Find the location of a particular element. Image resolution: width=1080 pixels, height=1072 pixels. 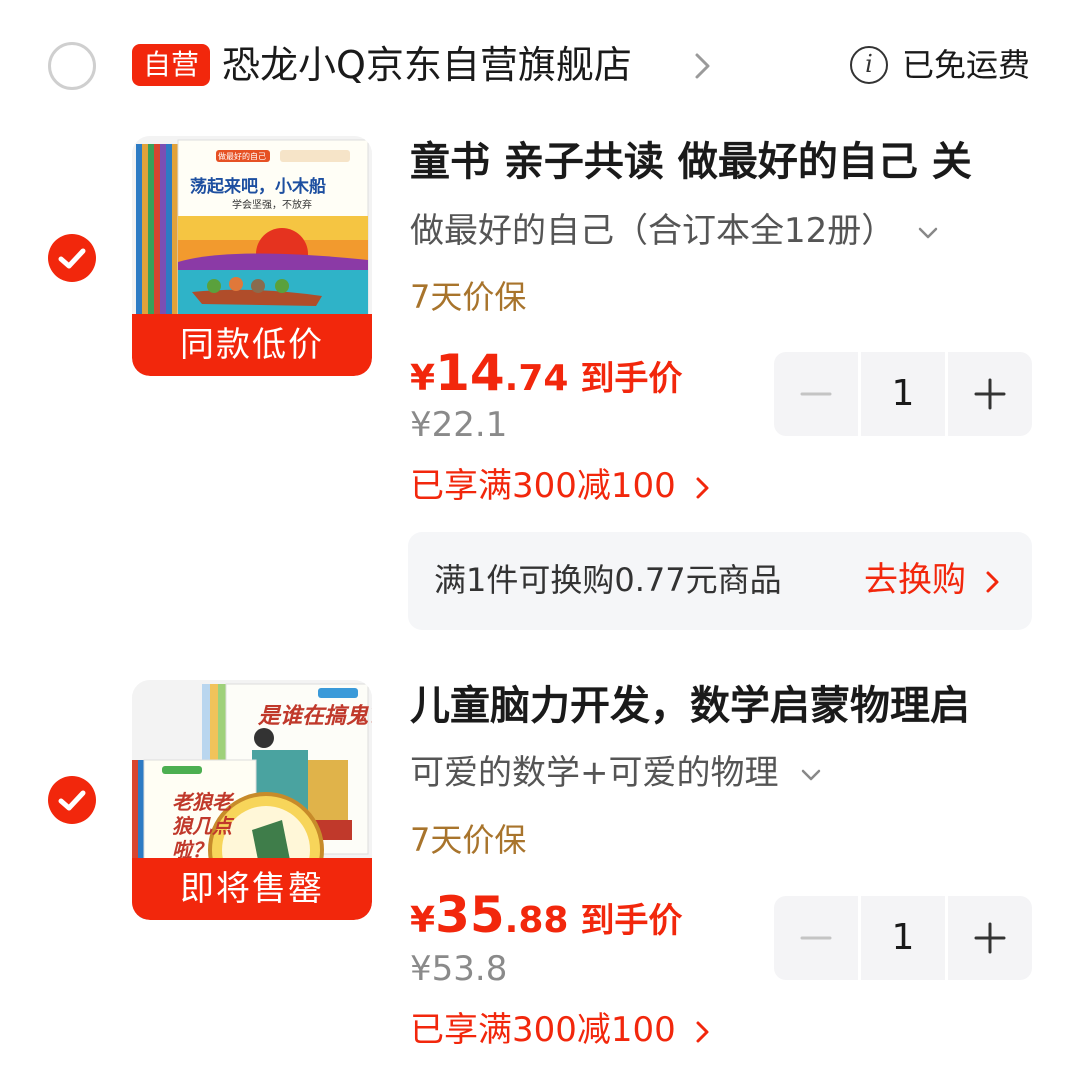

product-image: 是谁在搞鬼？ 老狼老狼几点啦？ 即将售罄 is located at coordinates (252, 800).